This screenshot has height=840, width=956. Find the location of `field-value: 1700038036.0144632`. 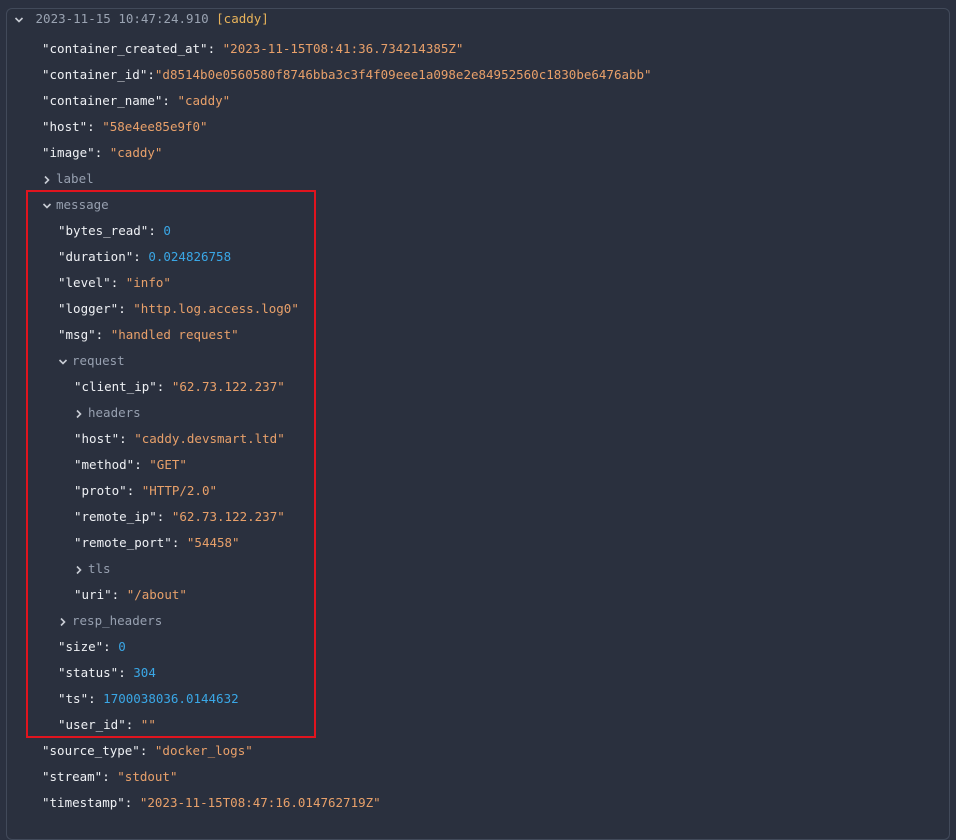

field-value: 1700038036.0144632 is located at coordinates (171, 698).